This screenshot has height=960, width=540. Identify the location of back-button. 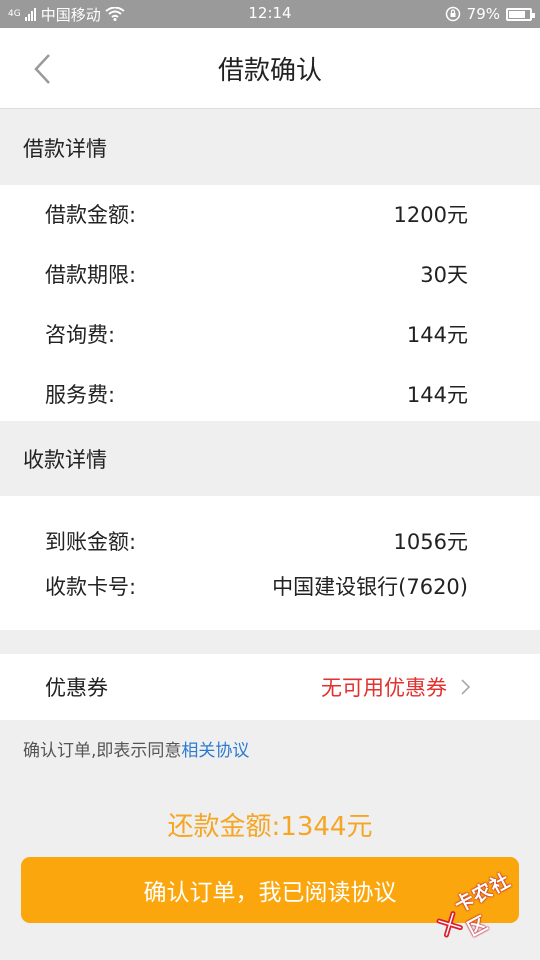
(42, 69).